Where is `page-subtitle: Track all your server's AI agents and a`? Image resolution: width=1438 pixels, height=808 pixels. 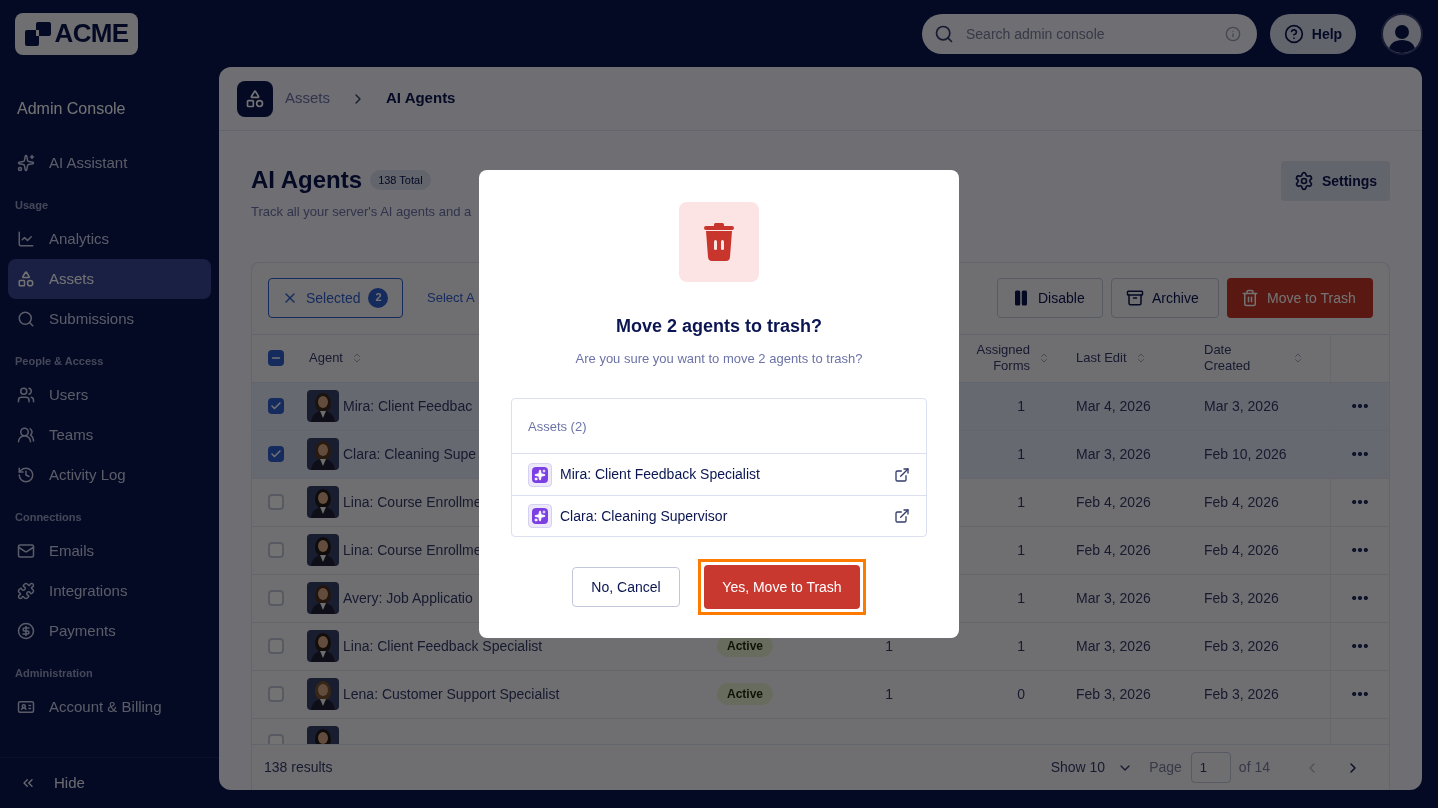 page-subtitle: Track all your server's AI agents and a is located at coordinates (362, 212).